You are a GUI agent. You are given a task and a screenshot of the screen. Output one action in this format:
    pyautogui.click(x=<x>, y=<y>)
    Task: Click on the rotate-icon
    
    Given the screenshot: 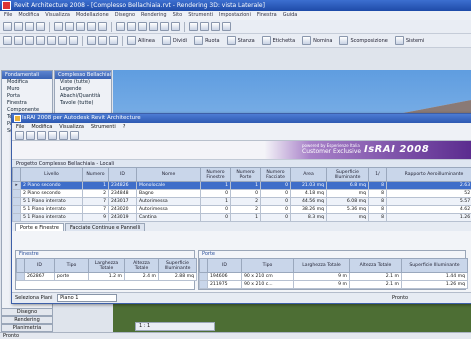 What is the action you would take?
    pyautogui.click(x=40, y=40)
    